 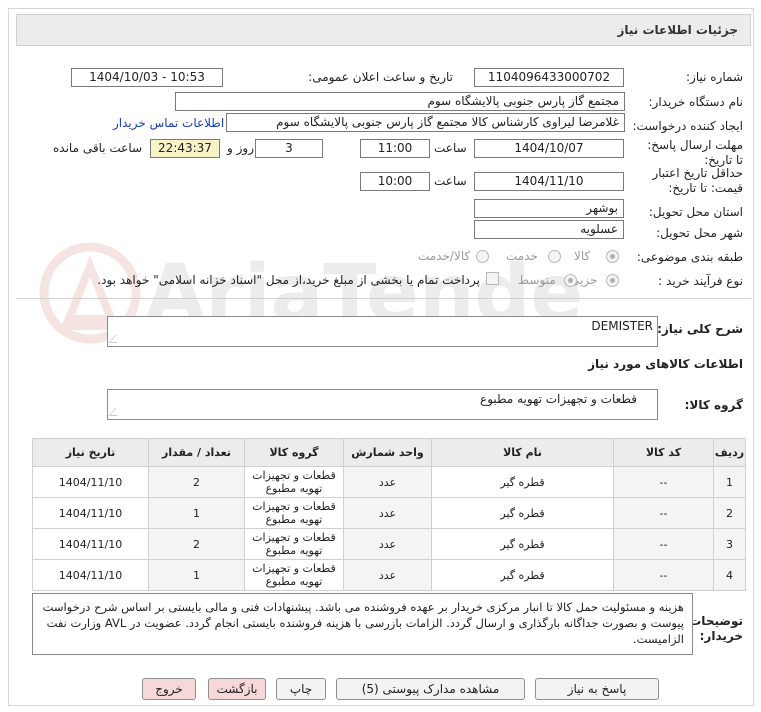 What do you see at coordinates (549, 77) in the screenshot?
I see `need-number-field: 1104096433000702` at bounding box center [549, 77].